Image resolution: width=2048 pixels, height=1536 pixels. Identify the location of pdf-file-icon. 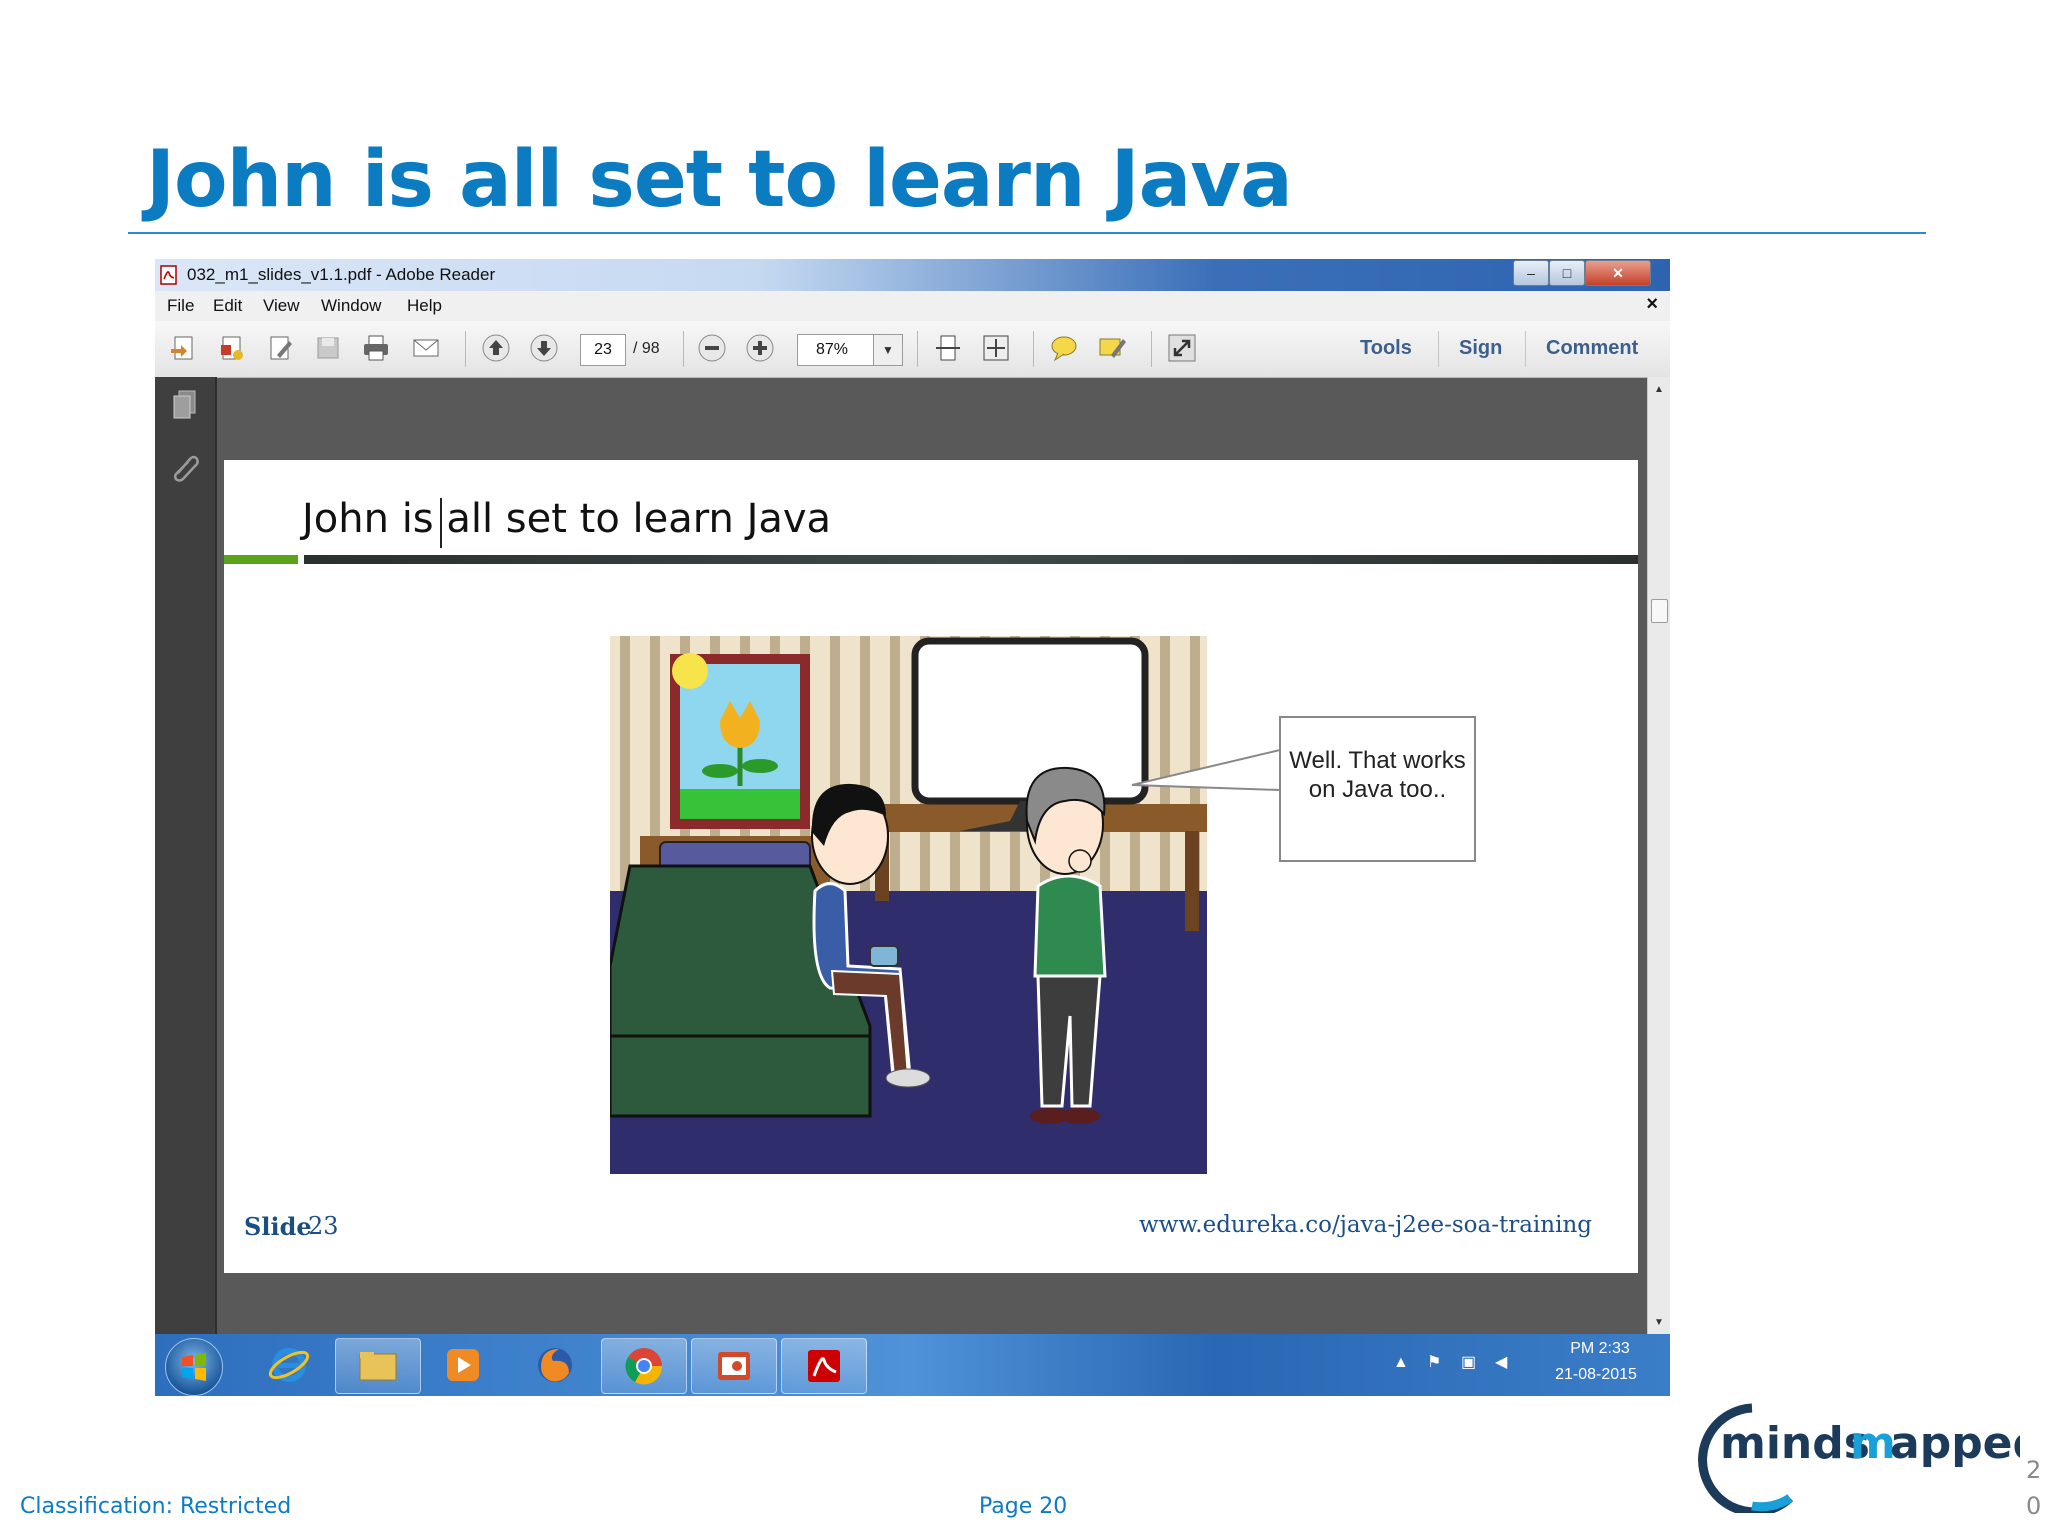
(168, 275).